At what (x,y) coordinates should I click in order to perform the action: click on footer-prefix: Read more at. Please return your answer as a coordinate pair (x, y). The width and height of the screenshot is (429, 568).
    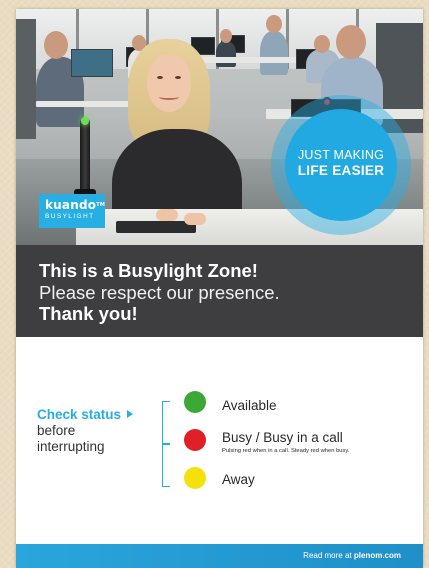
    Looking at the image, I should click on (328, 555).